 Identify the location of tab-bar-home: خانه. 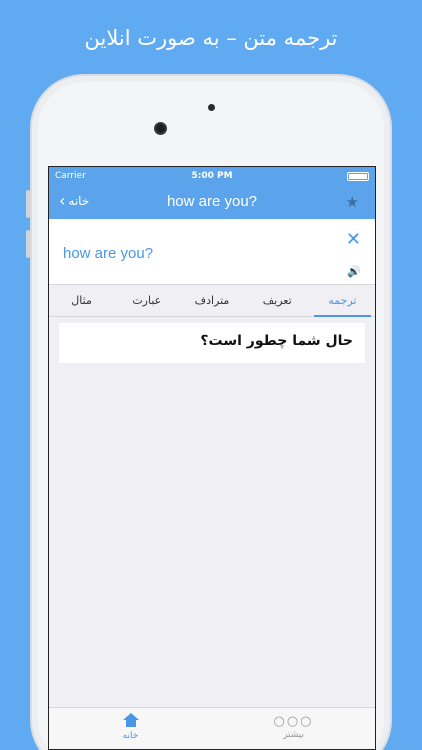
(130, 728).